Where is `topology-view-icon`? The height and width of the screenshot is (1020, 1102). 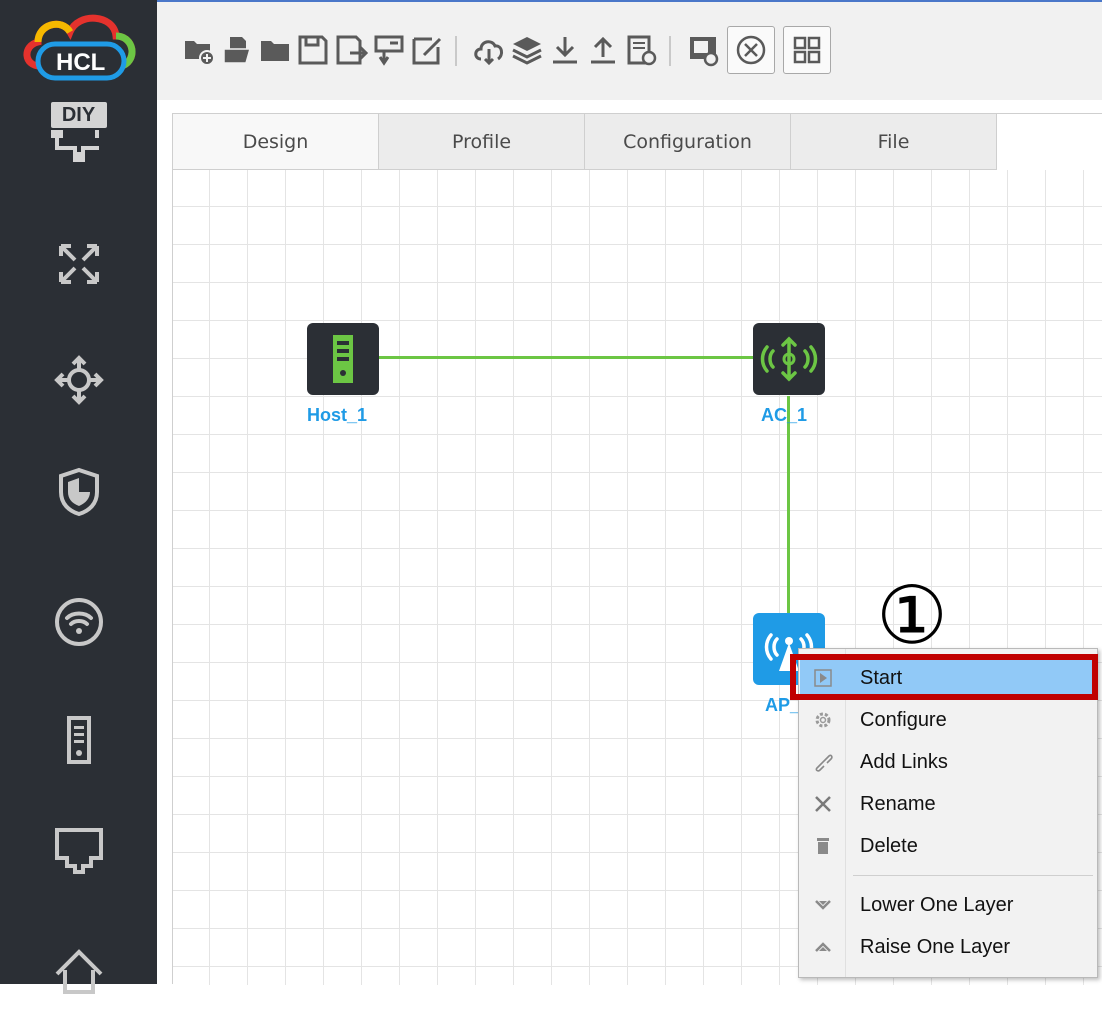 topology-view-icon is located at coordinates (751, 50).